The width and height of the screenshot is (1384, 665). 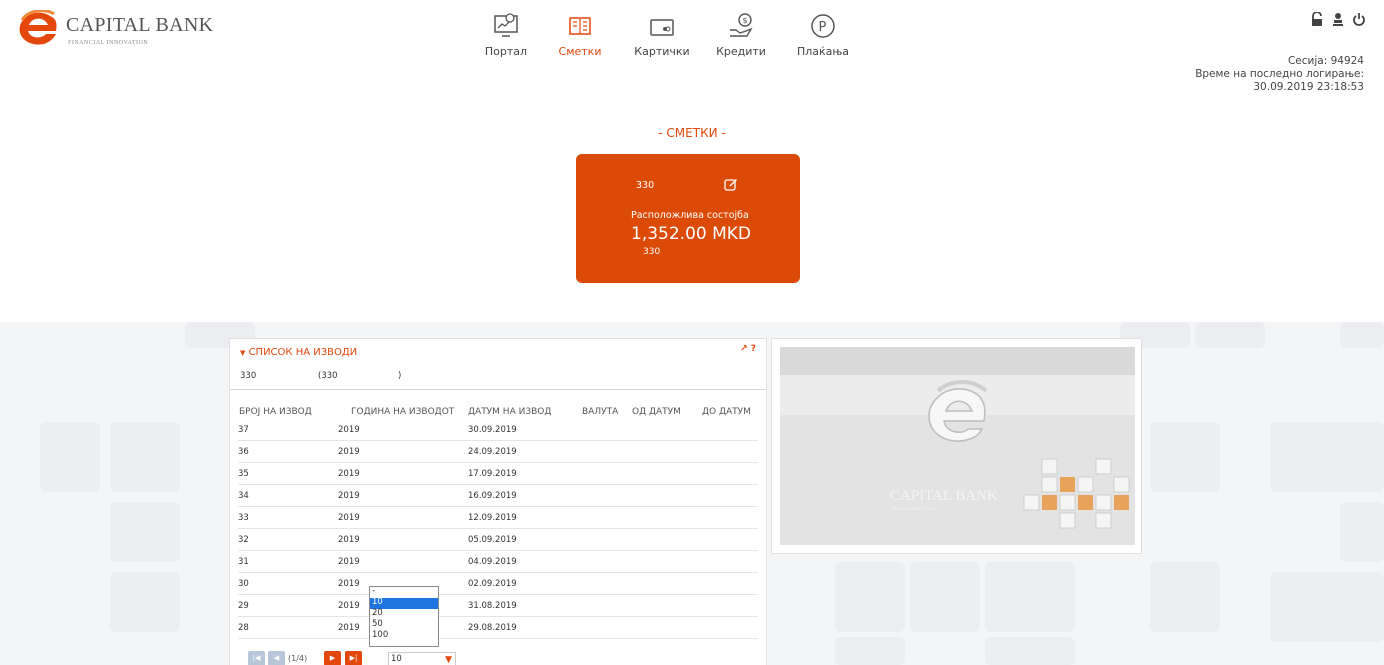 What do you see at coordinates (645, 185) in the screenshot?
I see `account-number: 330` at bounding box center [645, 185].